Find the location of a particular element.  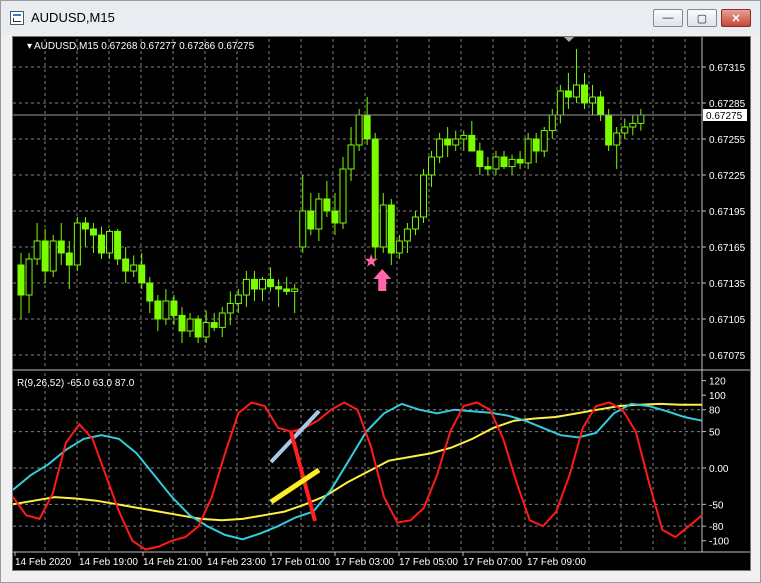

indicator-tick-label: 80 is located at coordinates (715, 411).